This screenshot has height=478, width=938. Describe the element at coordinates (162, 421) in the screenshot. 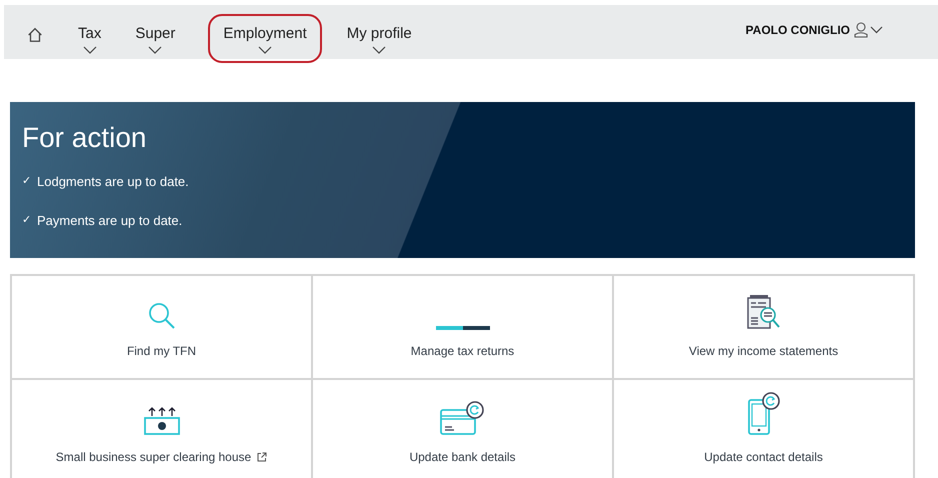

I see `money-icon` at that location.